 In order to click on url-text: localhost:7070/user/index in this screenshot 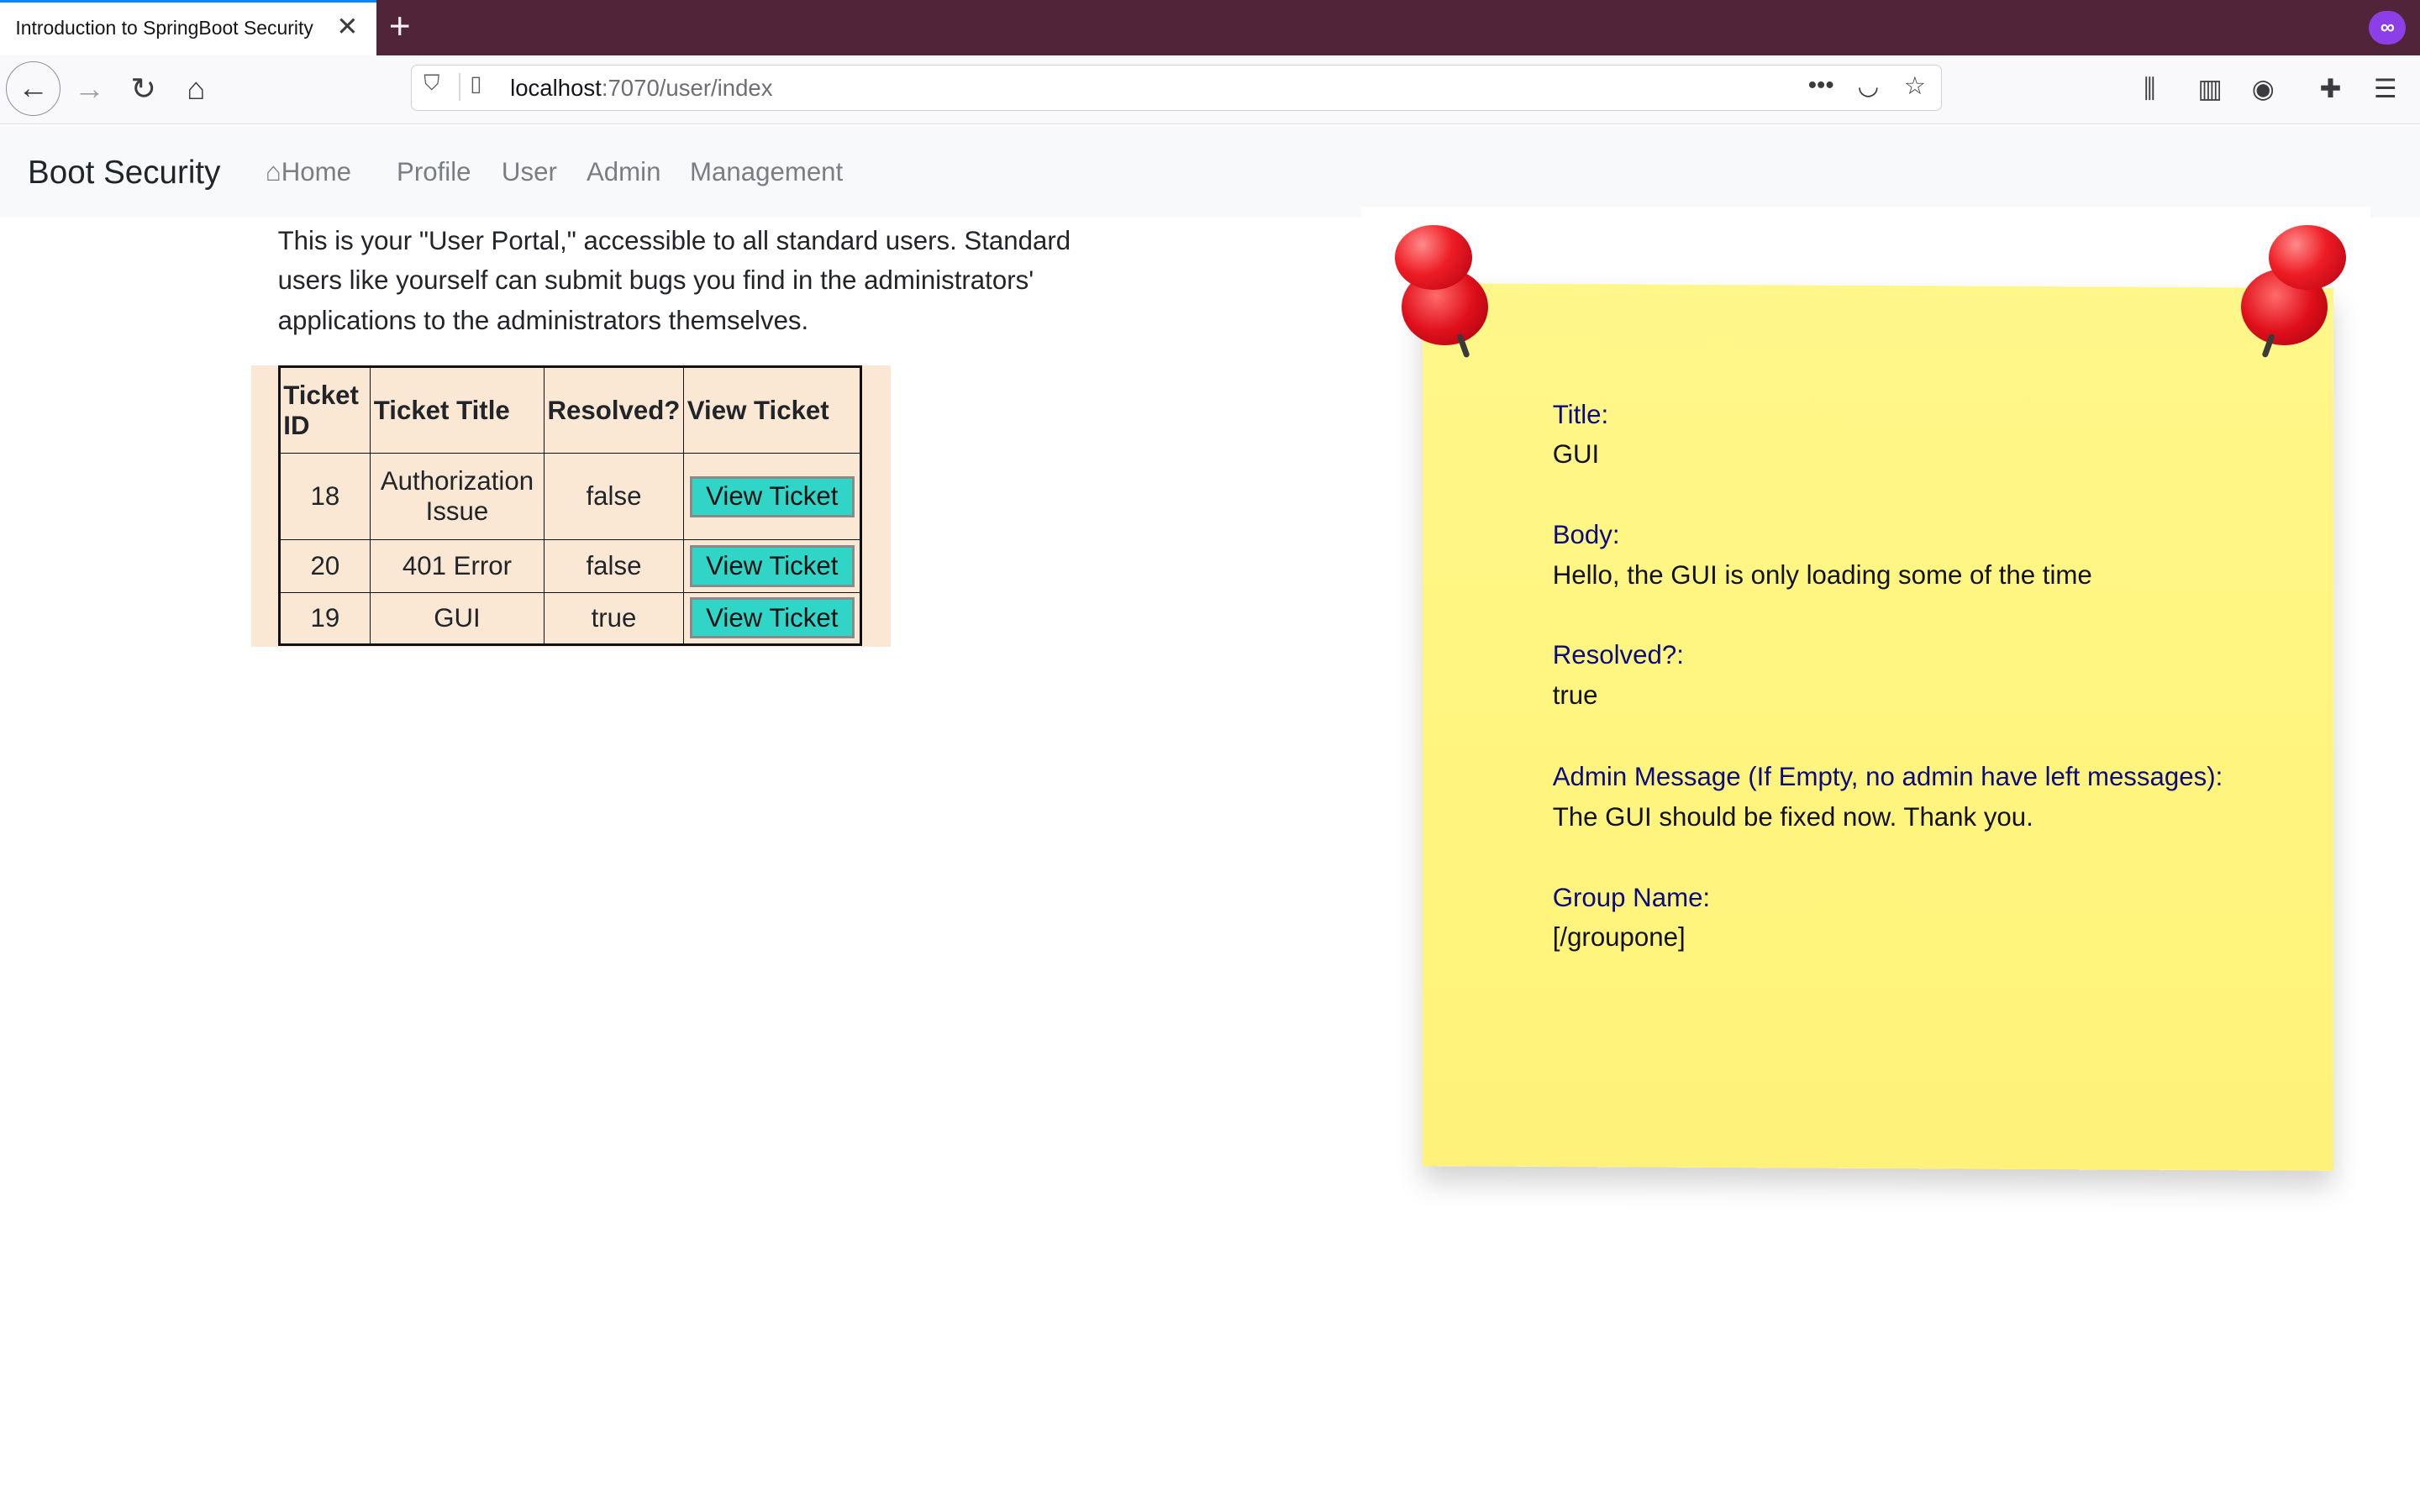, I will do `click(641, 88)`.